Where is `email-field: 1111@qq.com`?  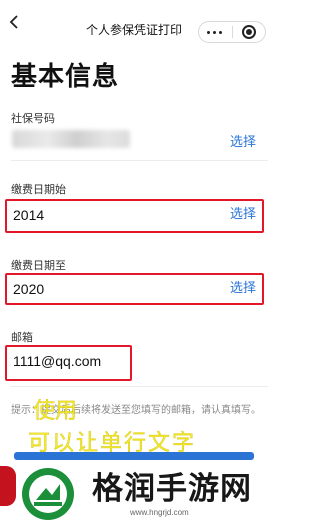
email-field: 1111@qq.com is located at coordinates (57, 361).